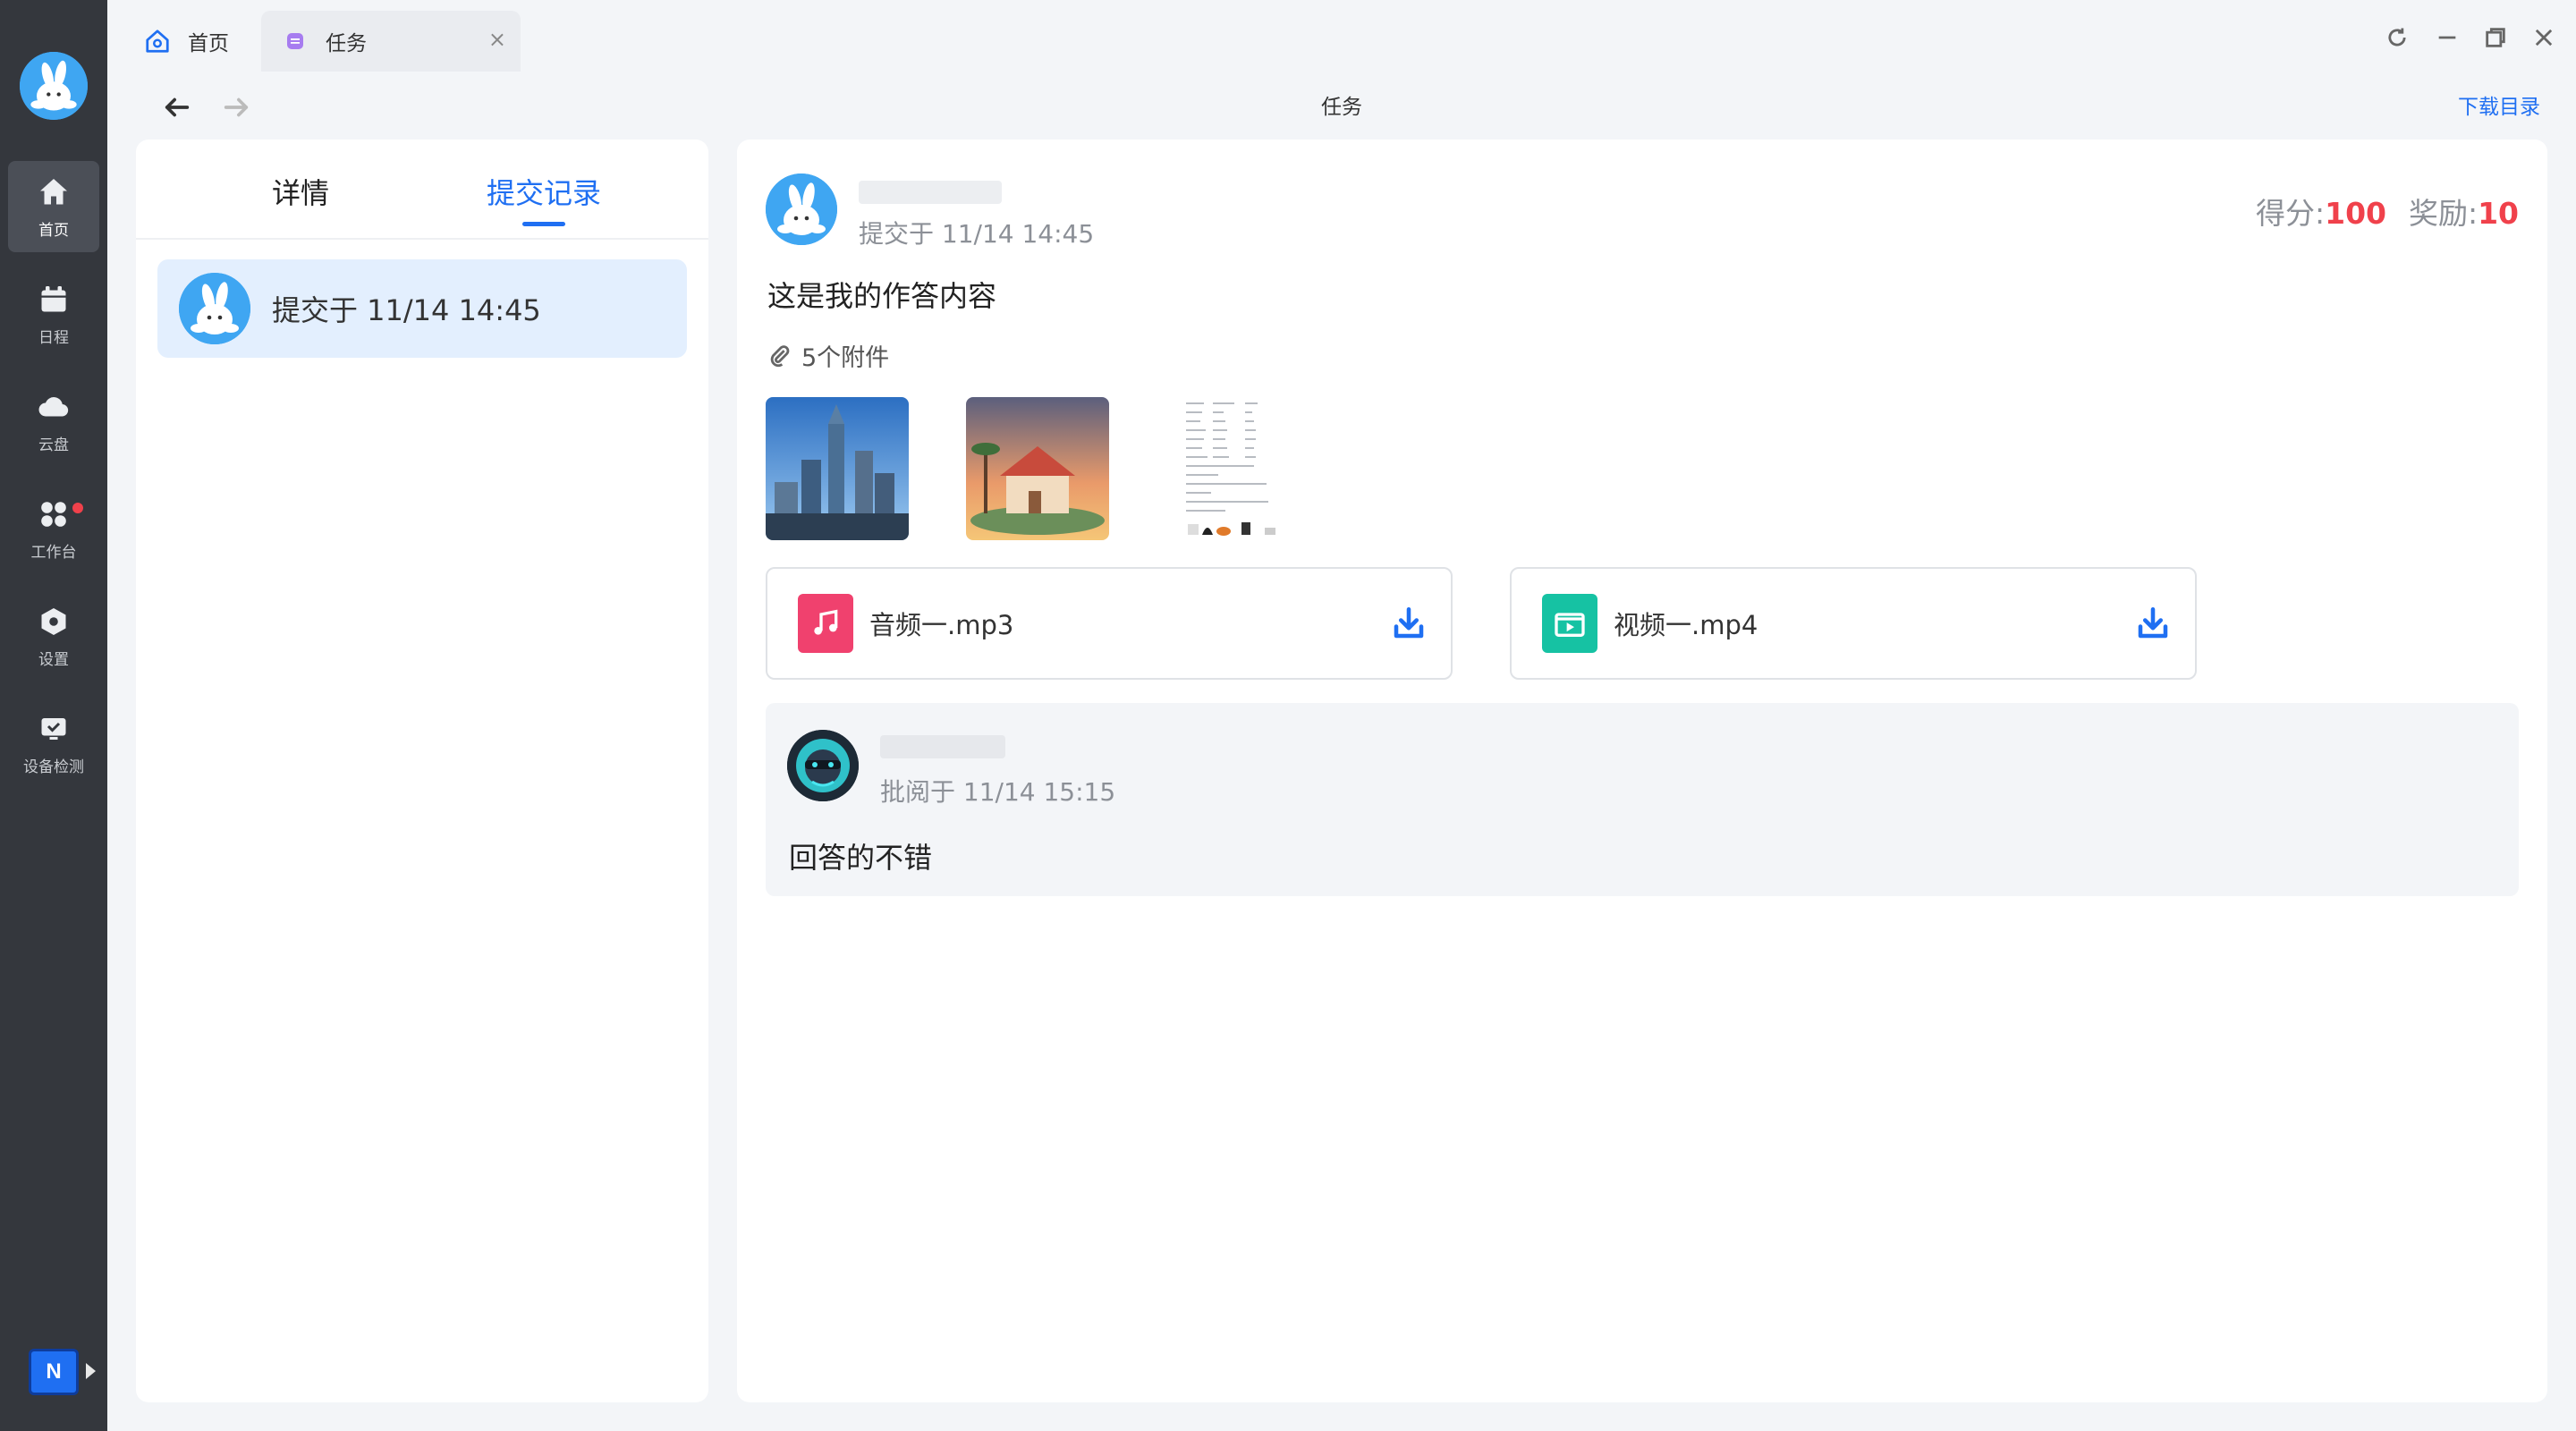 The width and height of the screenshot is (2576, 1431). Describe the element at coordinates (54, 729) in the screenshot. I see `device-check-icon` at that location.